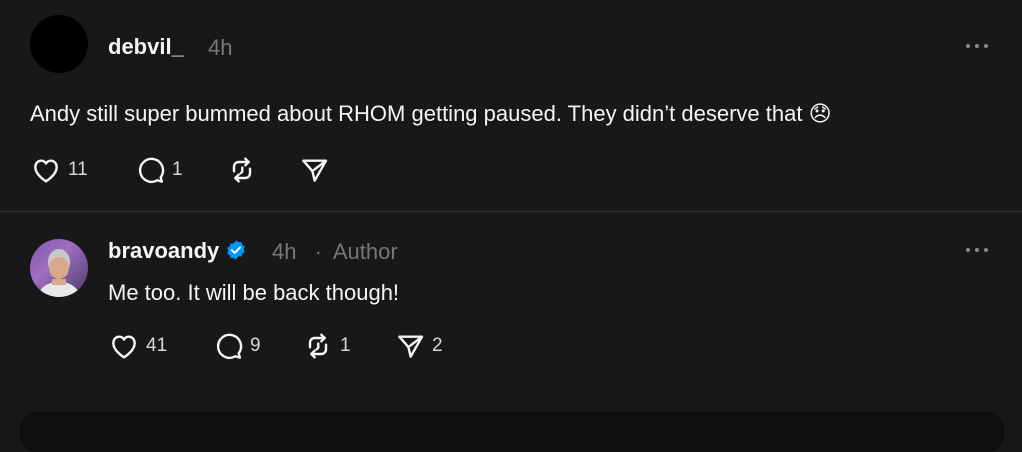 This screenshot has width=1022, height=452. Describe the element at coordinates (157, 345) in the screenshot. I see `like-count: 41` at that location.